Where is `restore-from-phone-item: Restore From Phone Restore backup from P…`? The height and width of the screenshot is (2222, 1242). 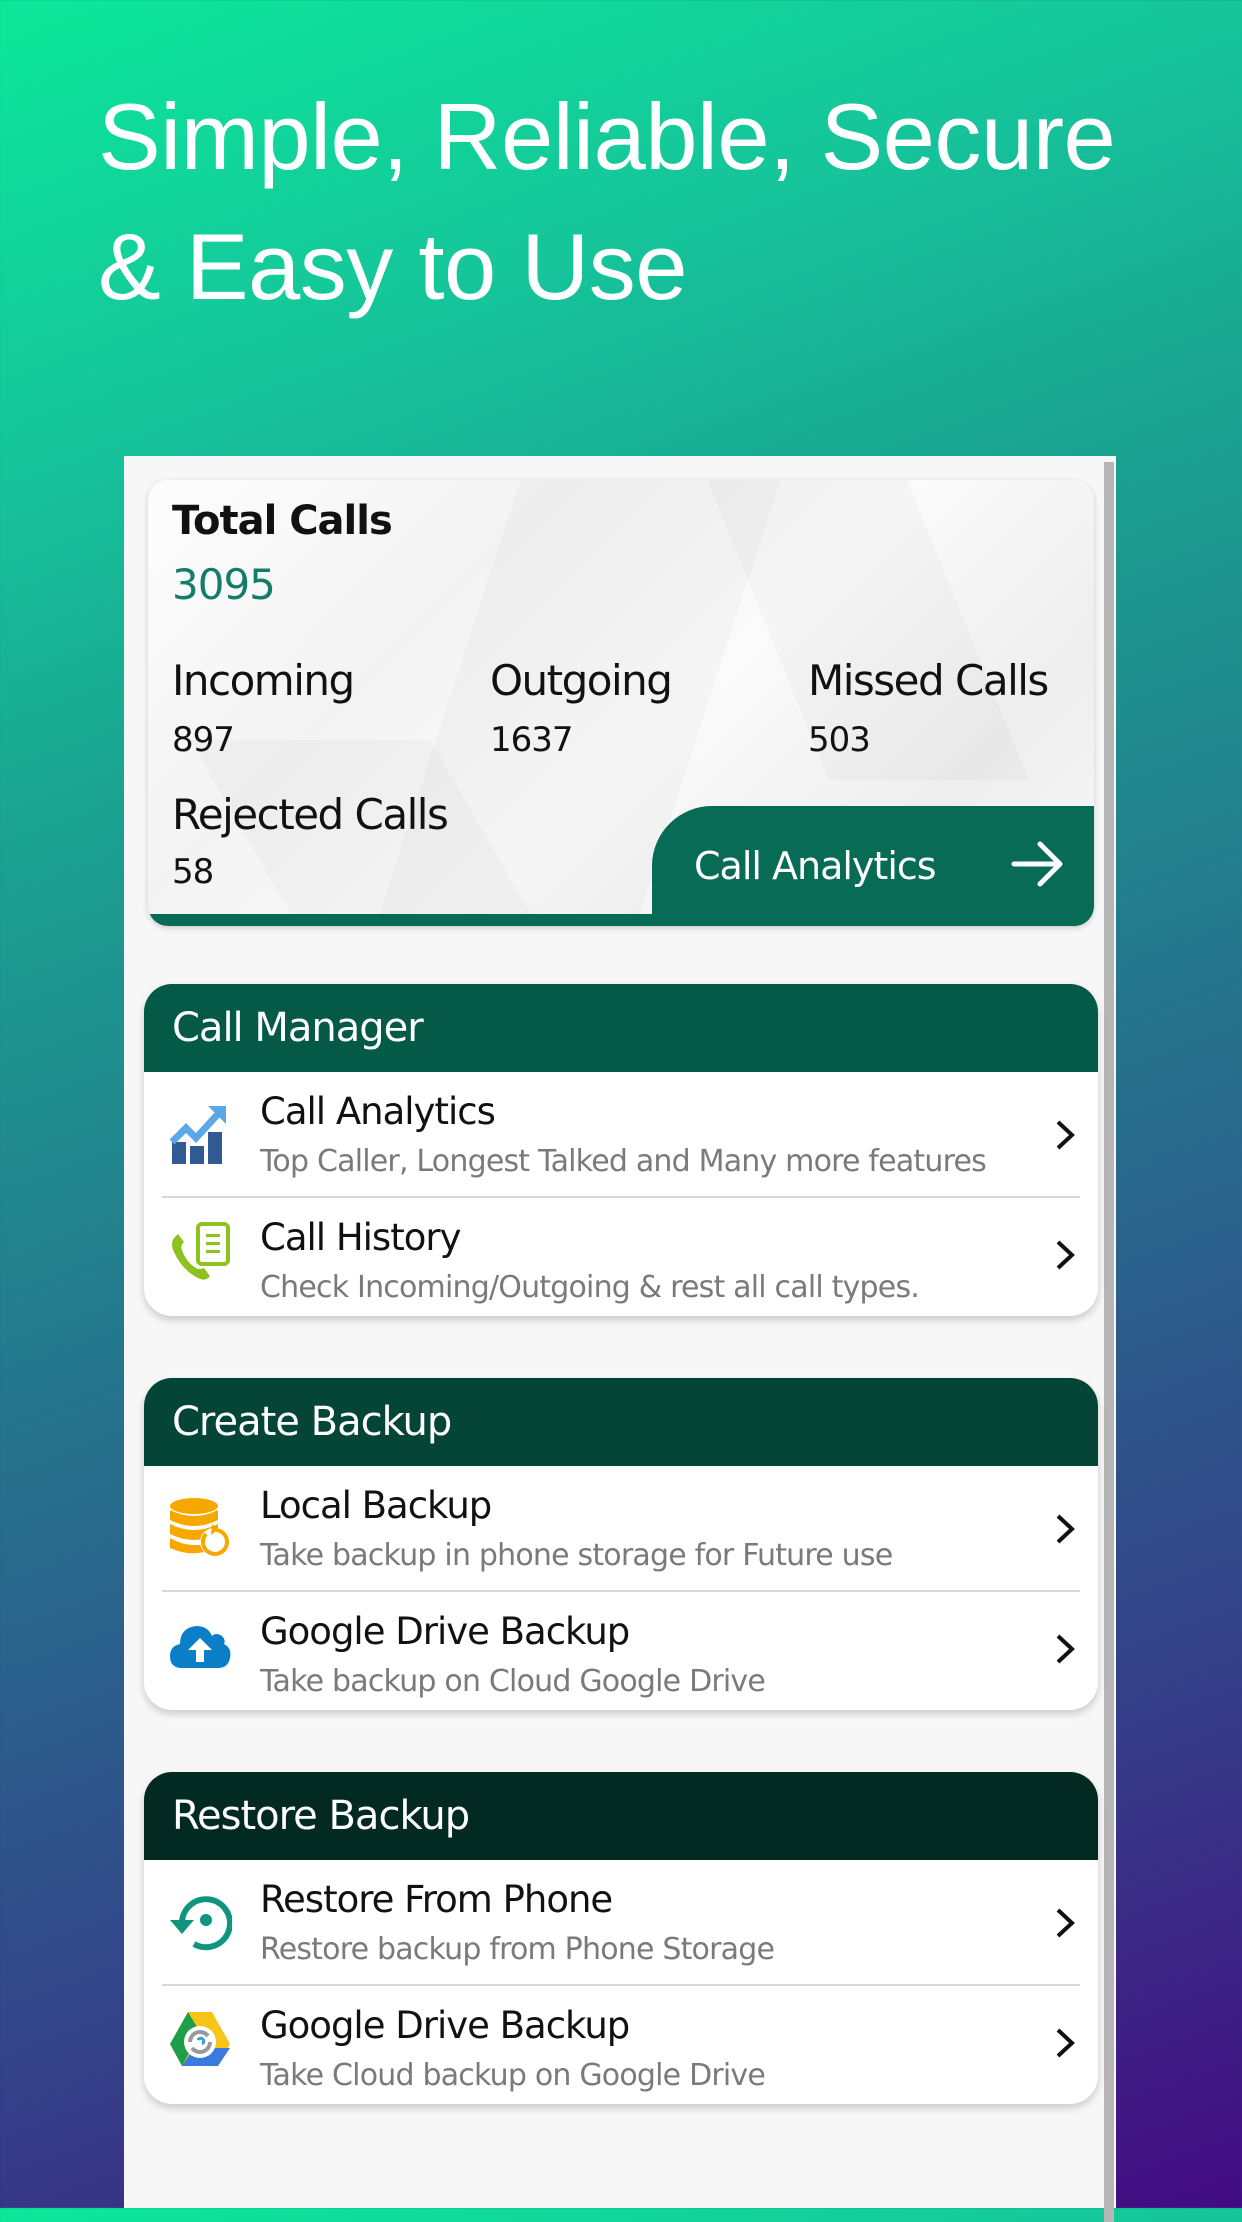 restore-from-phone-item: Restore From Phone Restore backup from P… is located at coordinates (621, 1922).